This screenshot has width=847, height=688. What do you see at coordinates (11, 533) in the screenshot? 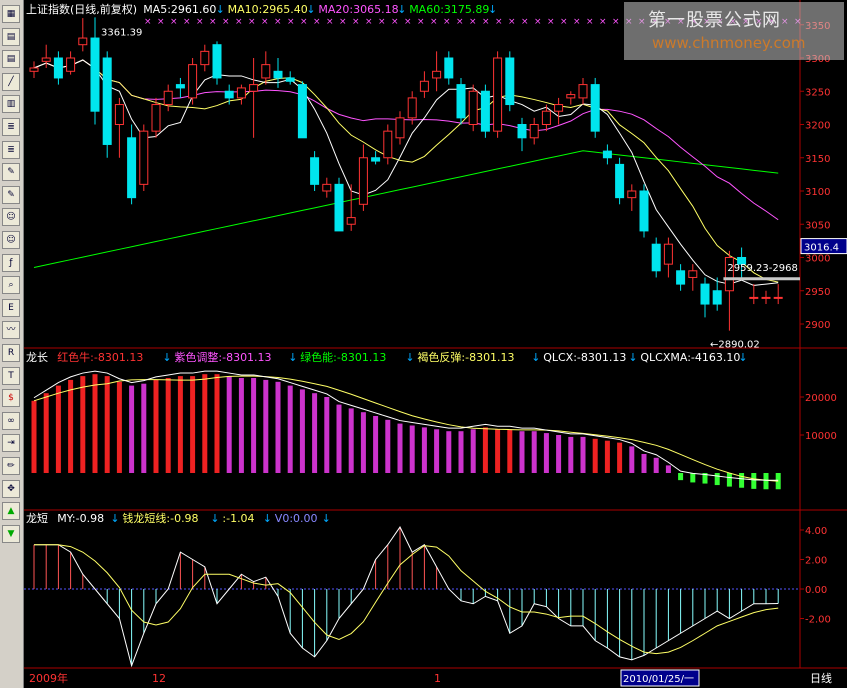
I see `down-arrow-icon: ▼` at bounding box center [11, 533].